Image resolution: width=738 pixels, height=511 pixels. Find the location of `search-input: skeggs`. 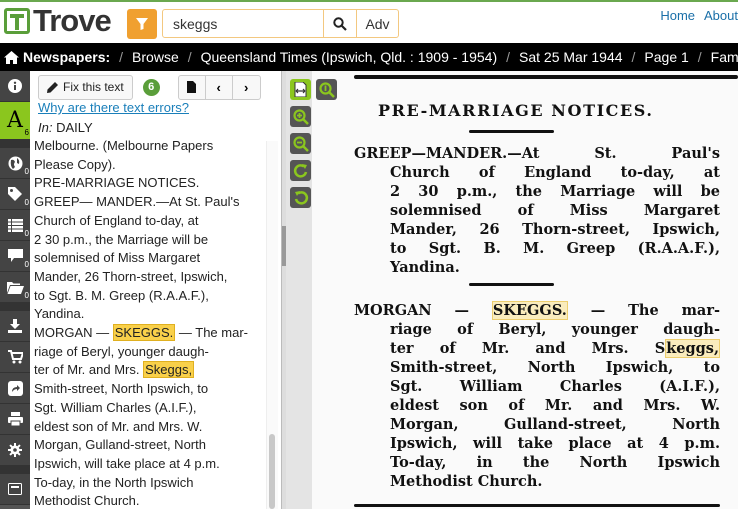

search-input: skeggs is located at coordinates (243, 23).